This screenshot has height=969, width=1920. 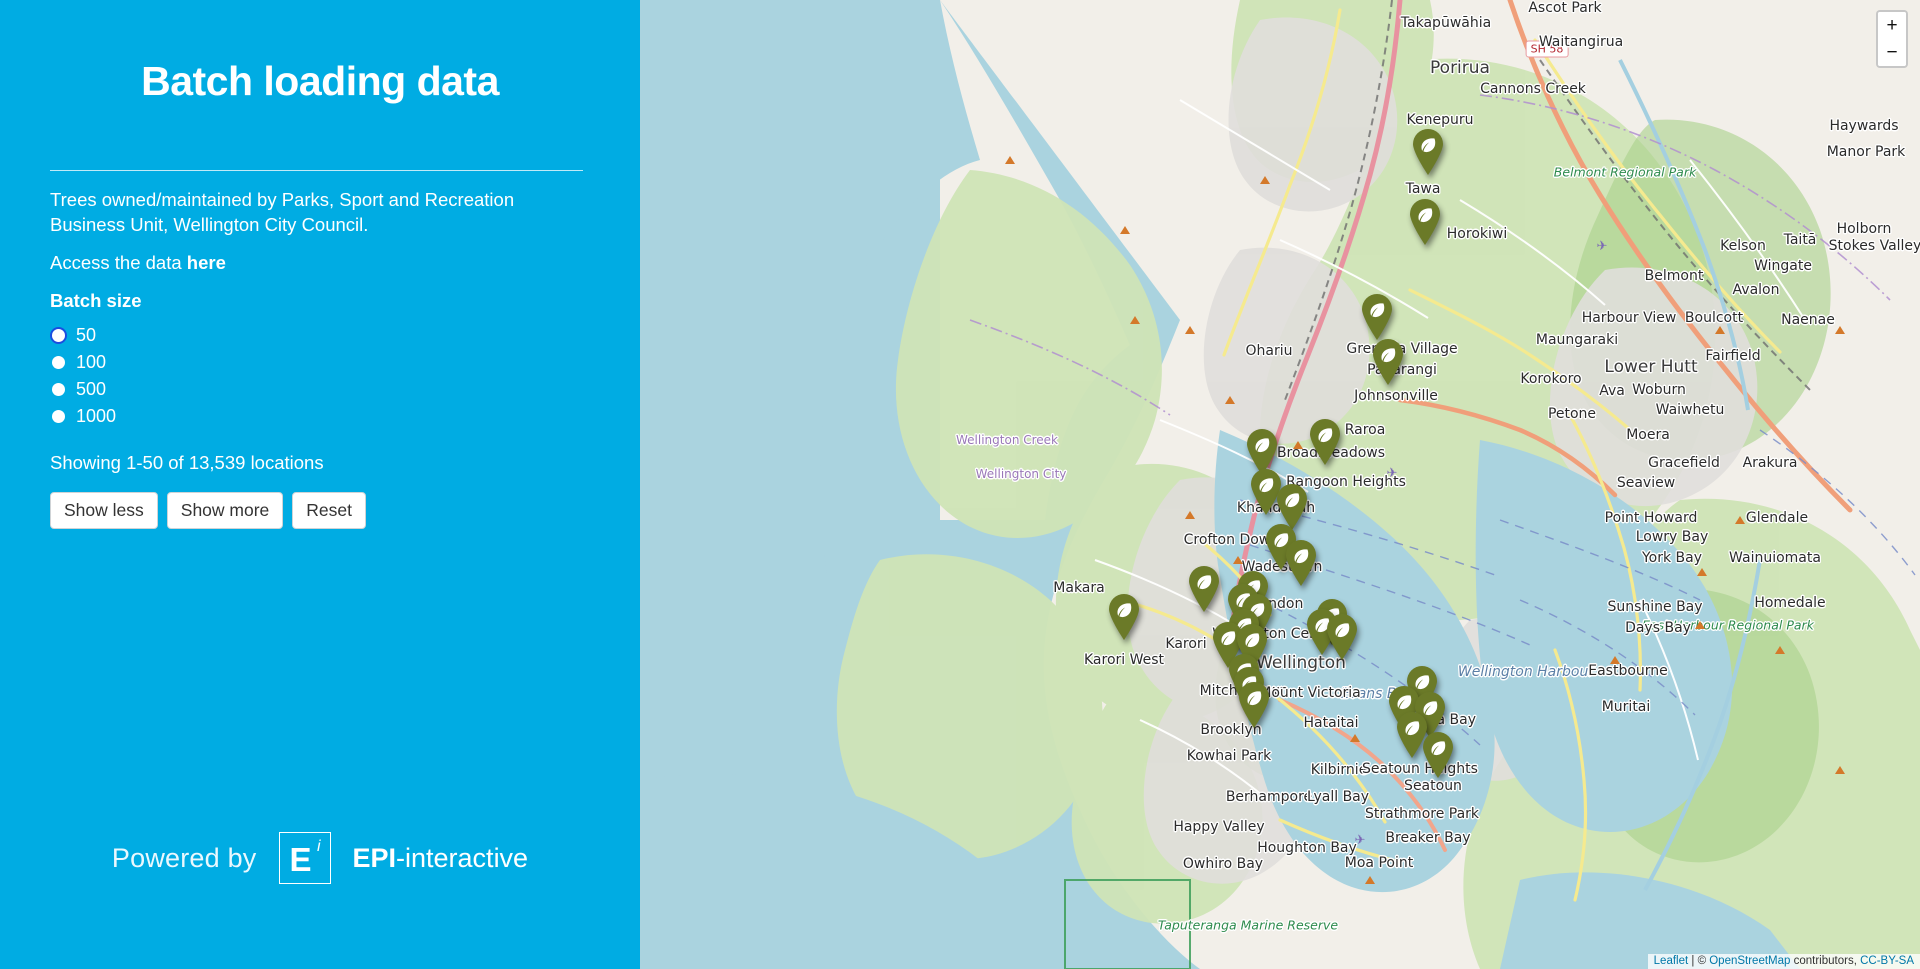 I want to click on logo-word-rest: -interactive, so click(x=462, y=857).